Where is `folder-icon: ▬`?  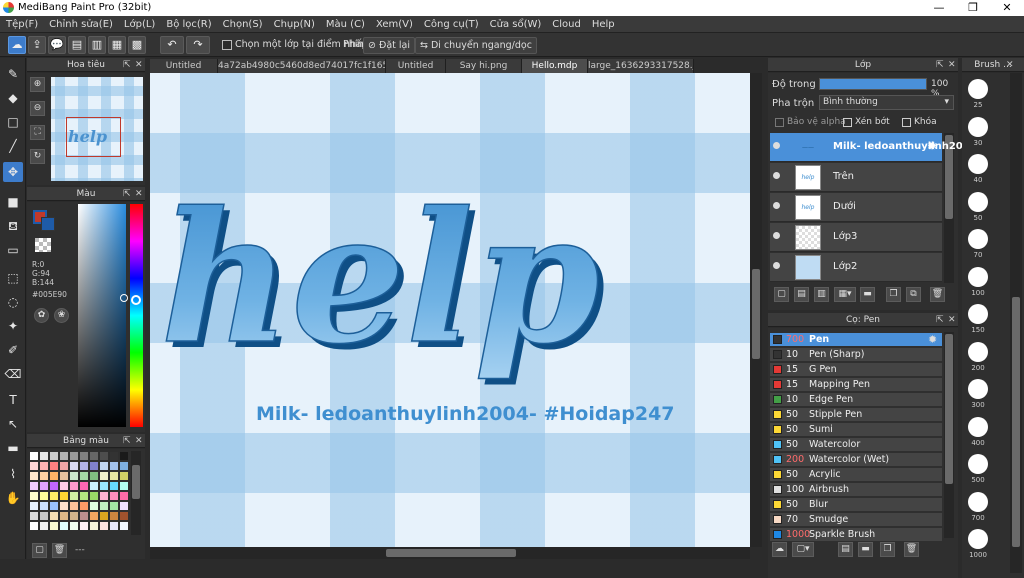
folder-icon: ▬ is located at coordinates (867, 294).